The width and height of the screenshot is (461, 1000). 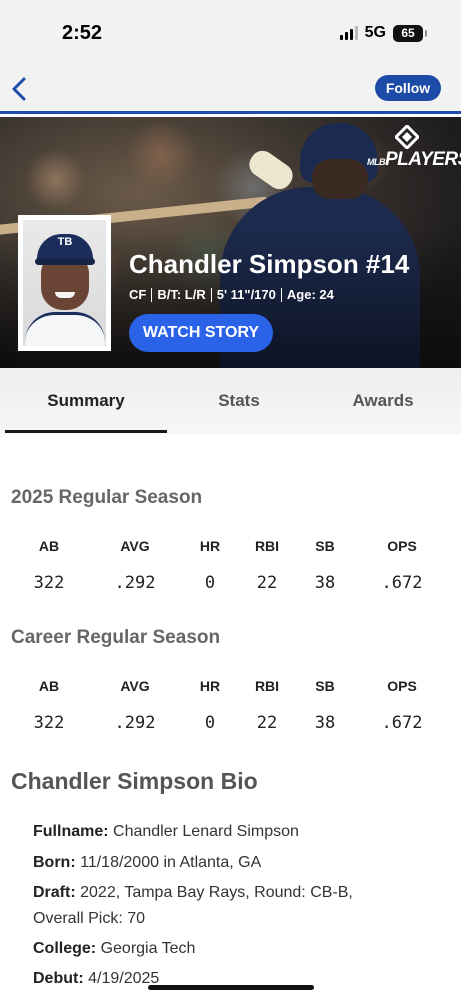 I want to click on follow-button: Follow, so click(x=408, y=88).